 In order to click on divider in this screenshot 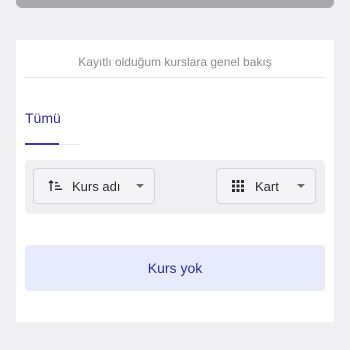, I will do `click(175, 77)`.